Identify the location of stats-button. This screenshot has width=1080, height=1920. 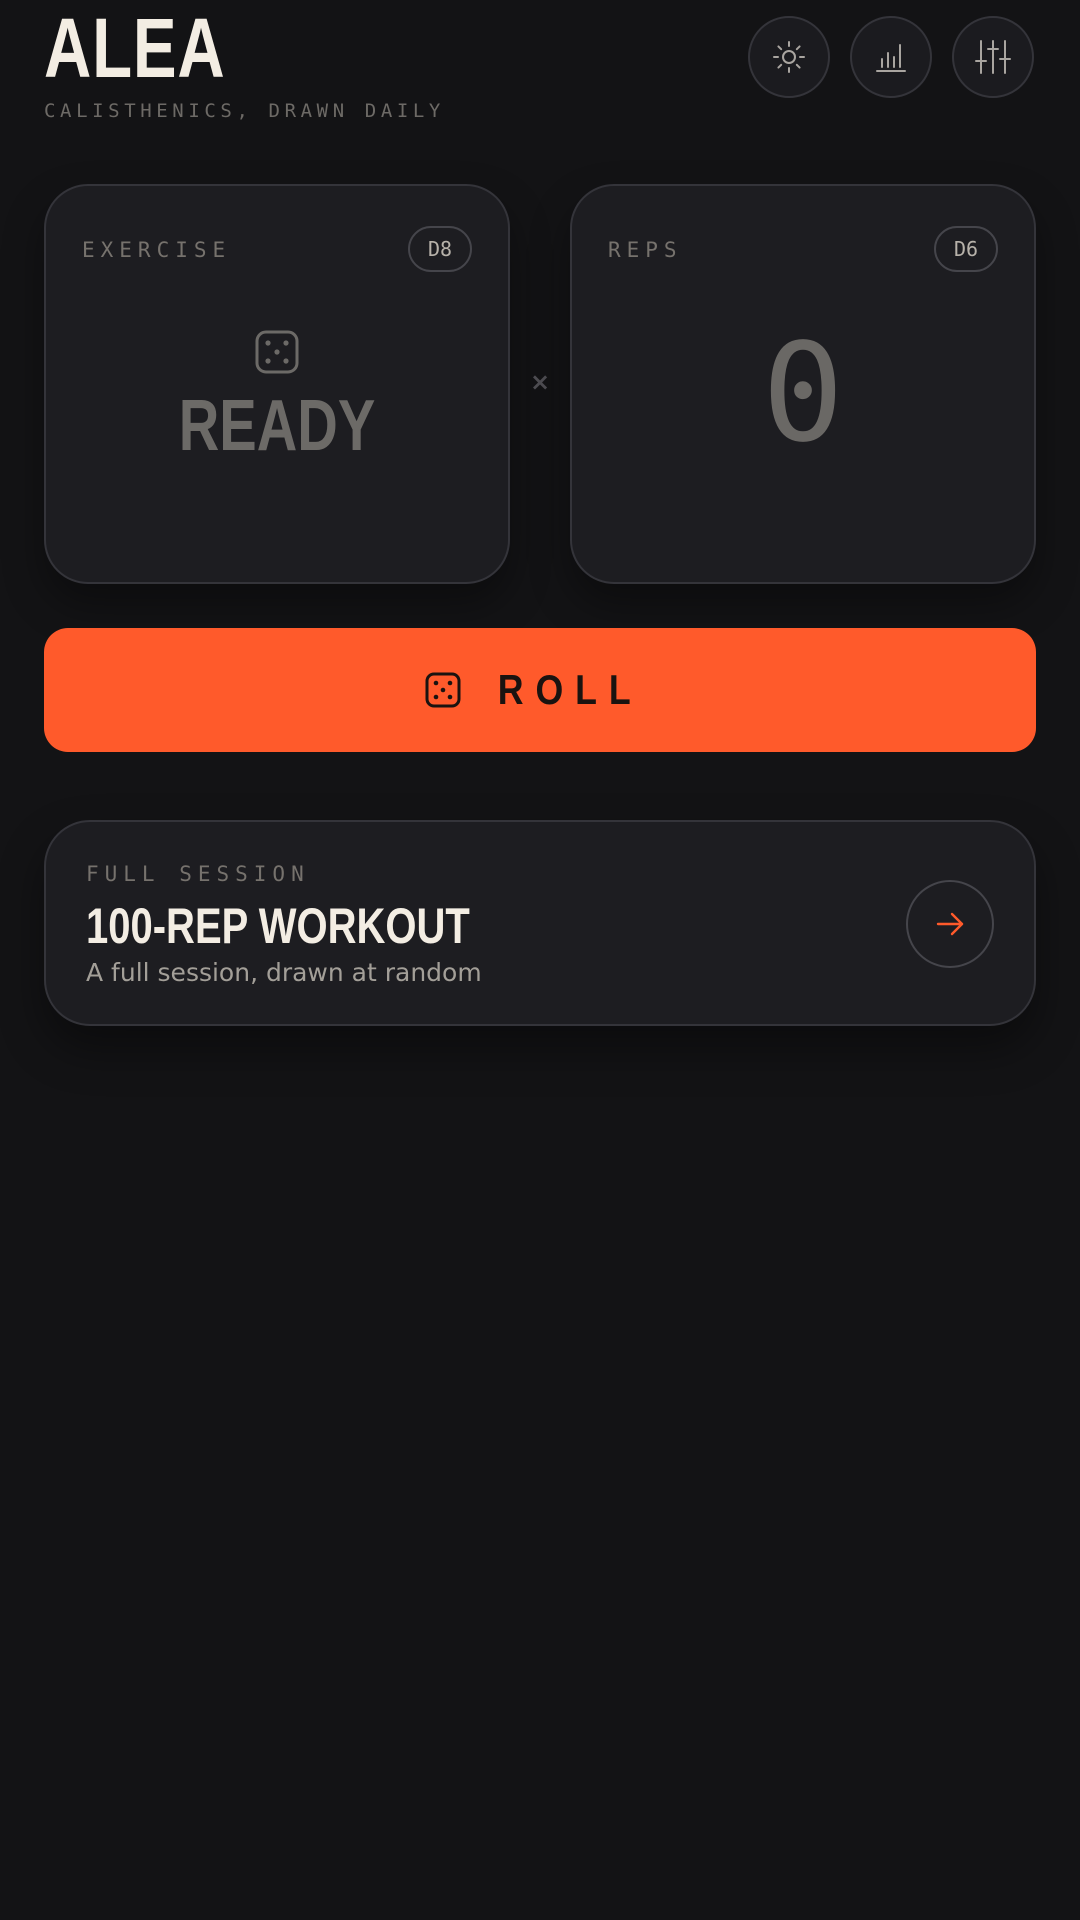
(891, 57).